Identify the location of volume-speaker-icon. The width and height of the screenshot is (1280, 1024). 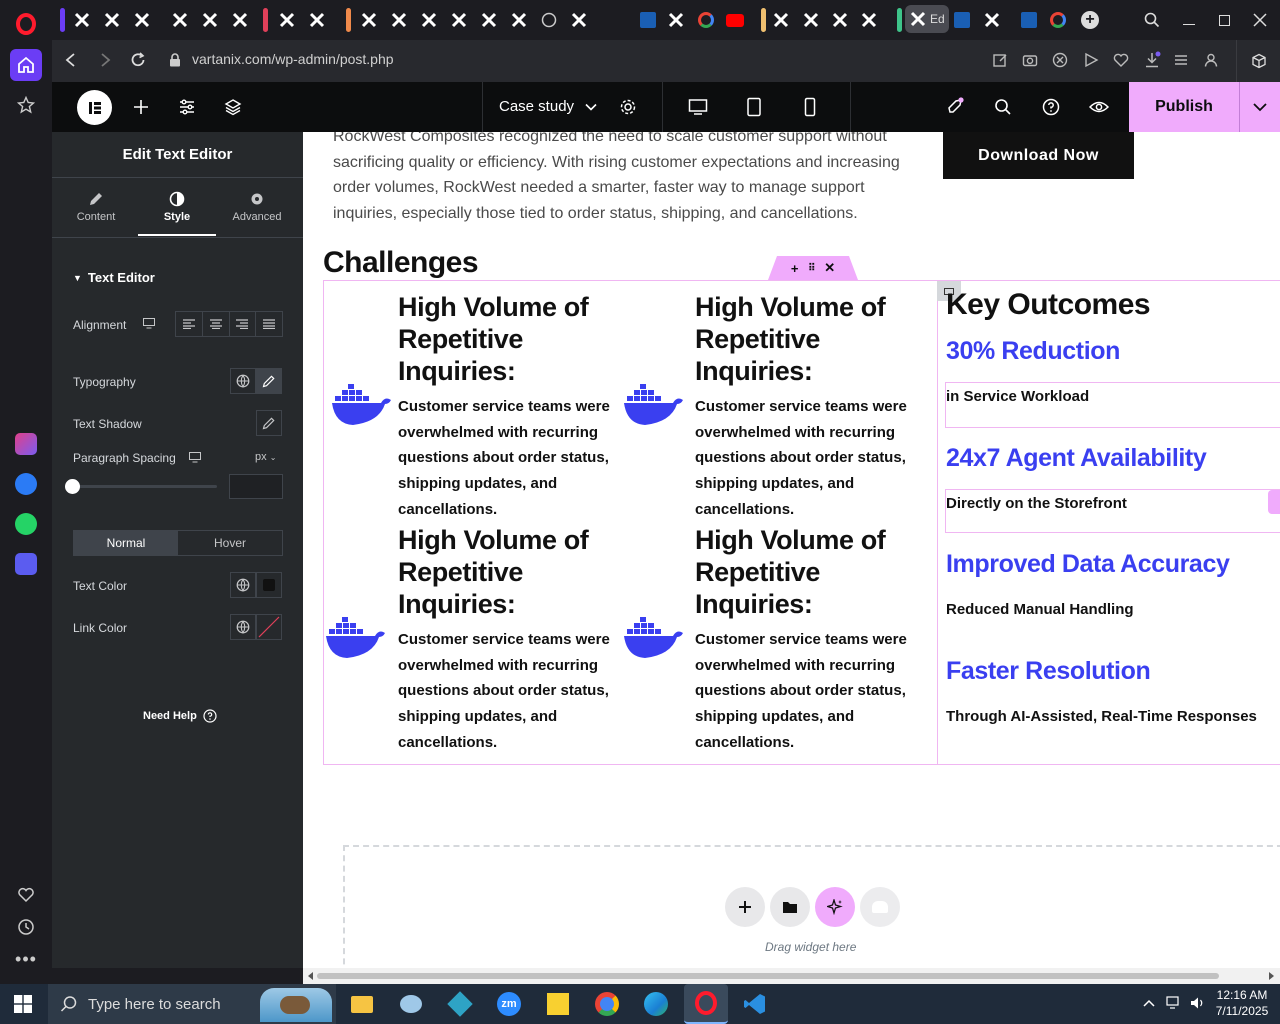
(1198, 1003).